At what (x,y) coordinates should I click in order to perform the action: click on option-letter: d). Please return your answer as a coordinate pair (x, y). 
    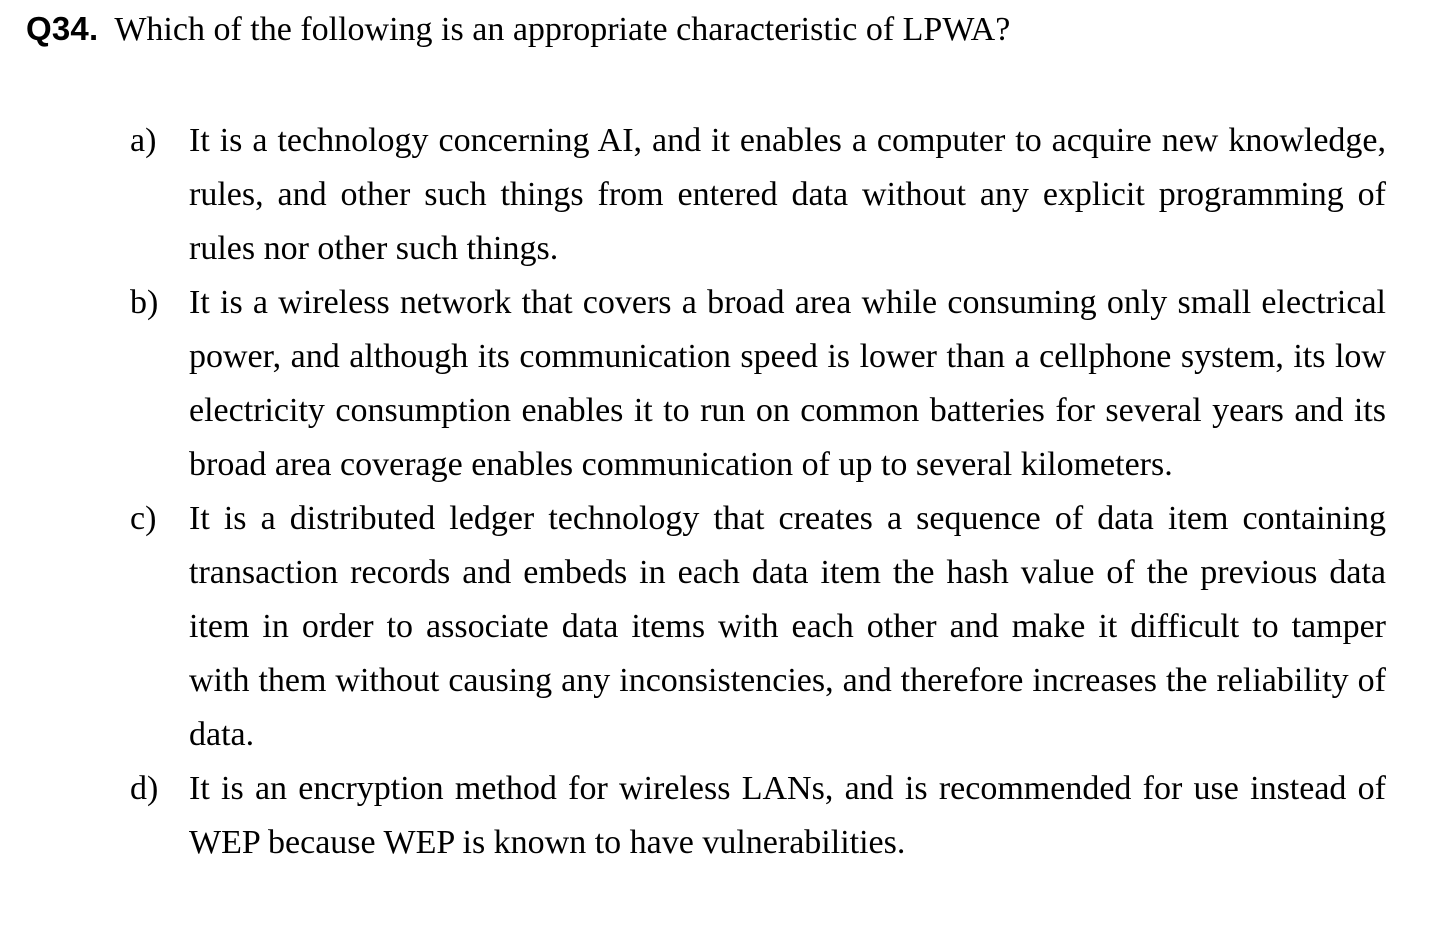
    Looking at the image, I should click on (144, 788).